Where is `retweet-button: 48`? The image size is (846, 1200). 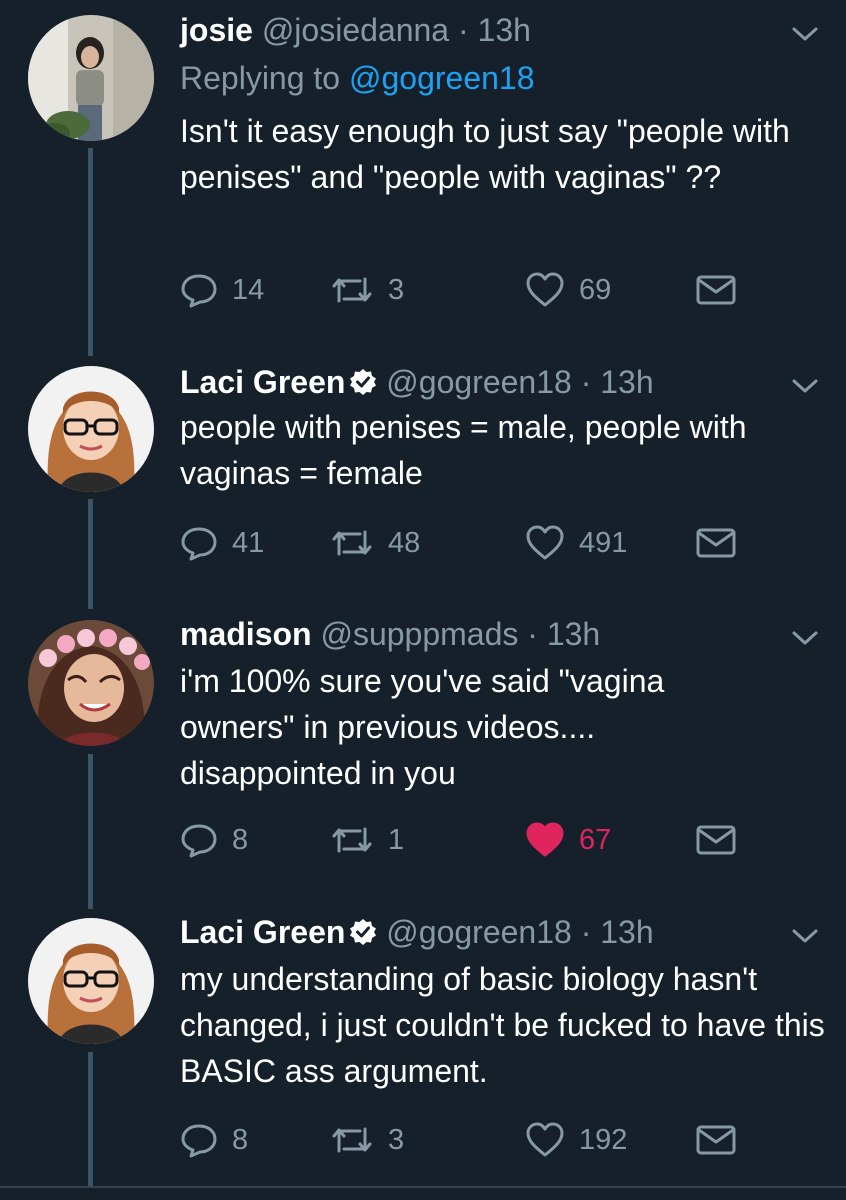 retweet-button: 48 is located at coordinates (375, 543).